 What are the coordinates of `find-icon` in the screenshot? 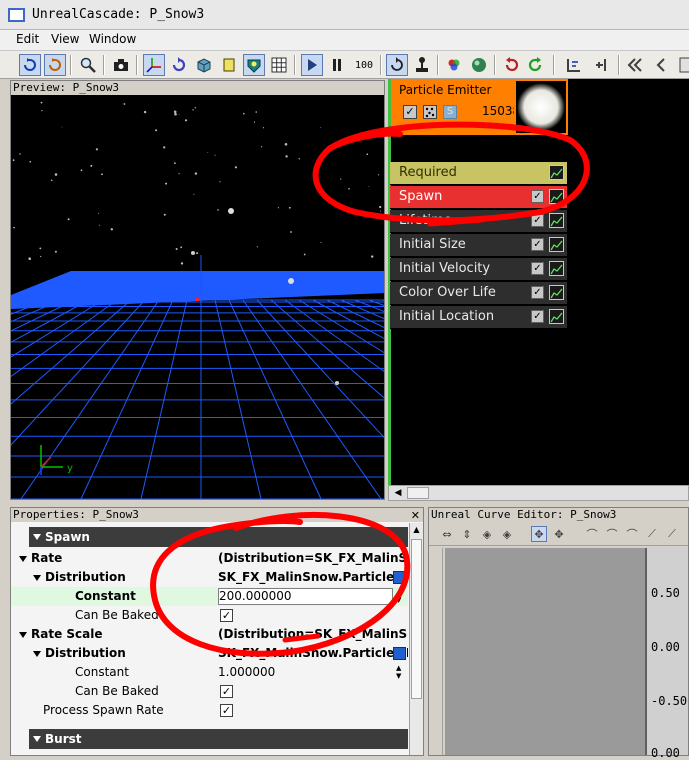 It's located at (88, 65).